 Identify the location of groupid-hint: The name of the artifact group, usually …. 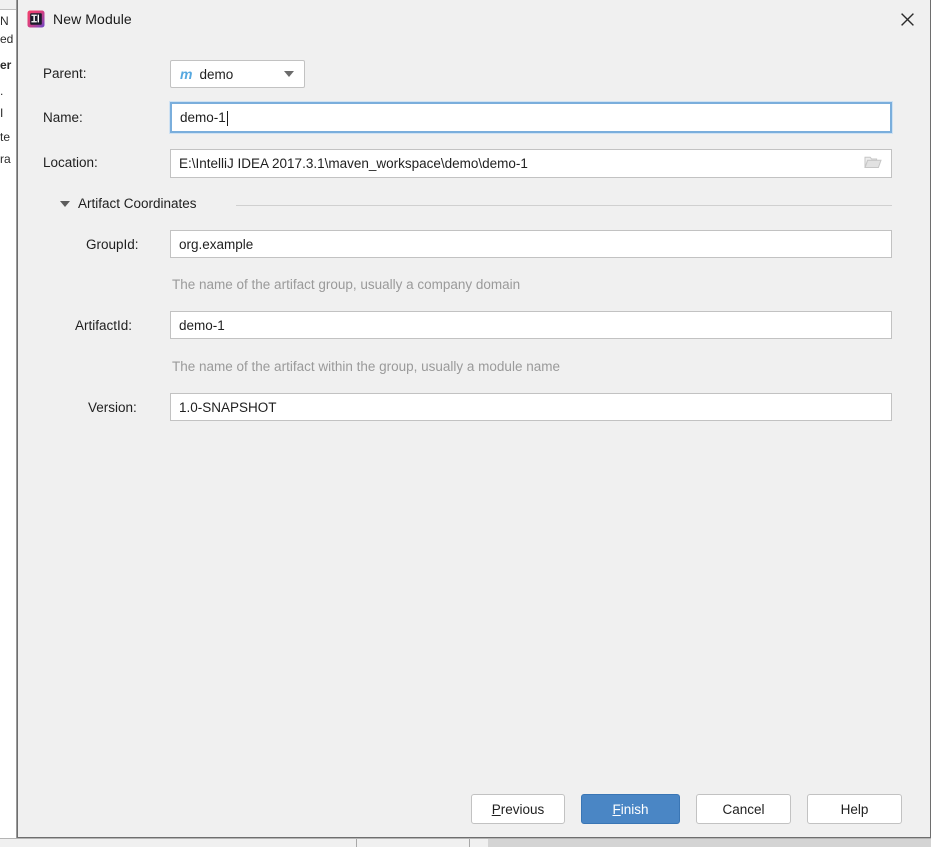
(346, 284).